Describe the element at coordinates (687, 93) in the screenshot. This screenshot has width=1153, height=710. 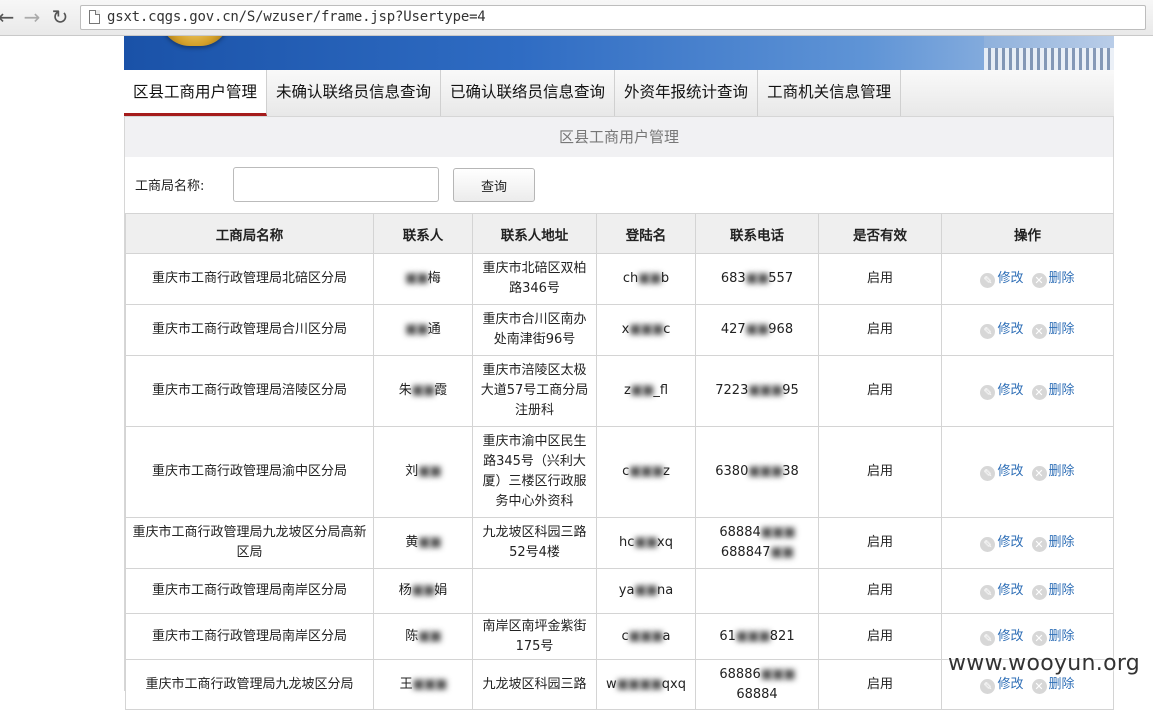
I see `tab-foreign-annual-report: 外资年报统计查询` at that location.